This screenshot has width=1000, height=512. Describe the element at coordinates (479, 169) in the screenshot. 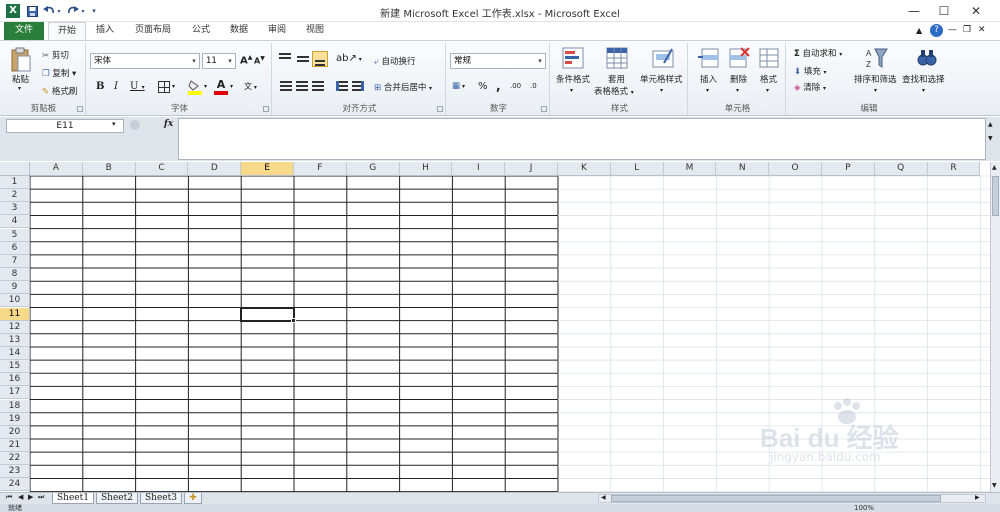

I see `column-header-I: I` at that location.